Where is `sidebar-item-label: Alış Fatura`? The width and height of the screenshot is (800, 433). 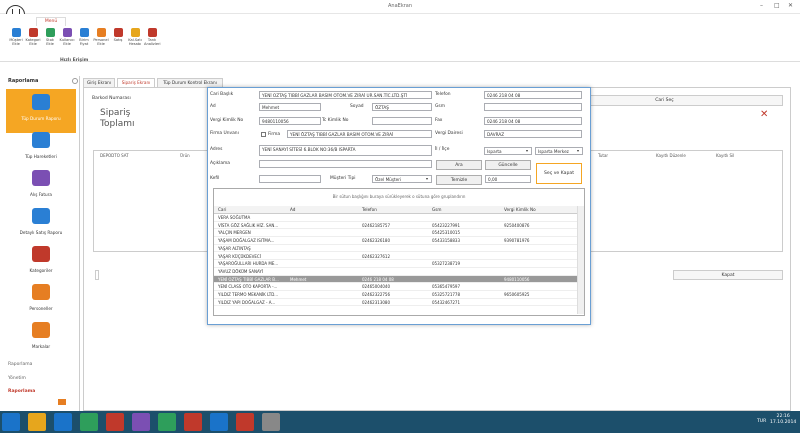
sidebar-item-label: Alış Fatura is located at coordinates (41, 194).